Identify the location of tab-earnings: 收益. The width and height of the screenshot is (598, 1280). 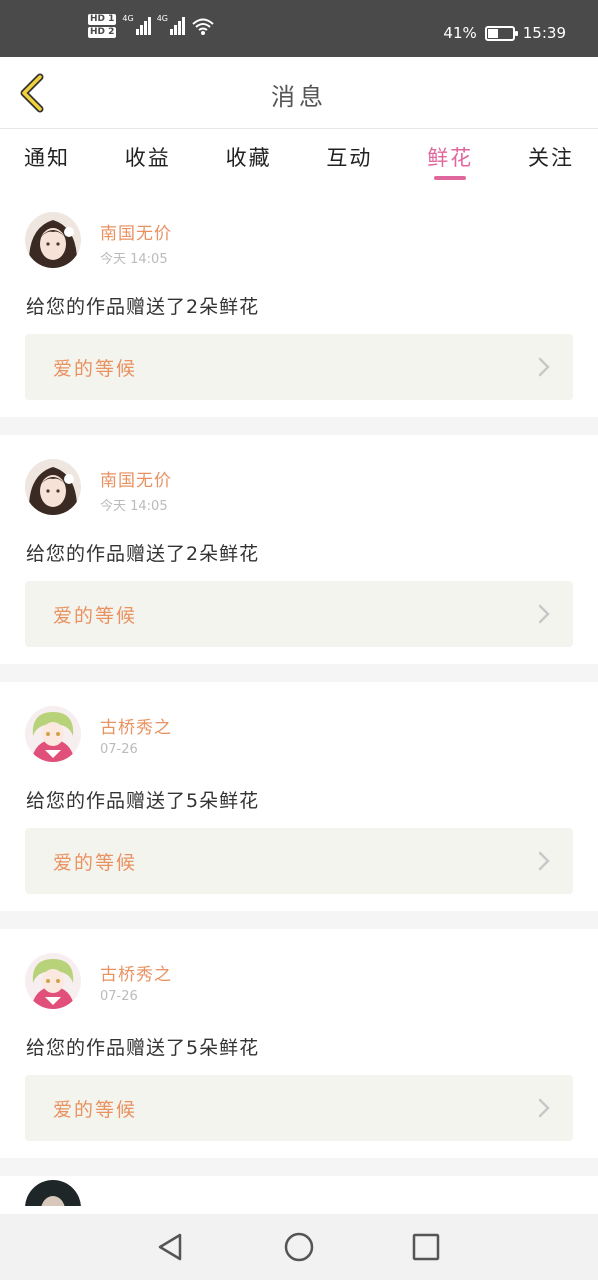
(148, 158).